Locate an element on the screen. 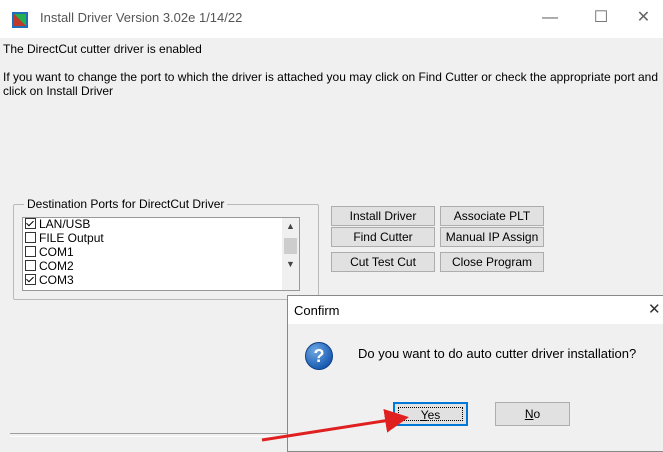 This screenshot has height=452, width=663. ports-listbox: LAN/USB FILE Output COM1 COM2 COM3 ▲ ▼ is located at coordinates (161, 254).